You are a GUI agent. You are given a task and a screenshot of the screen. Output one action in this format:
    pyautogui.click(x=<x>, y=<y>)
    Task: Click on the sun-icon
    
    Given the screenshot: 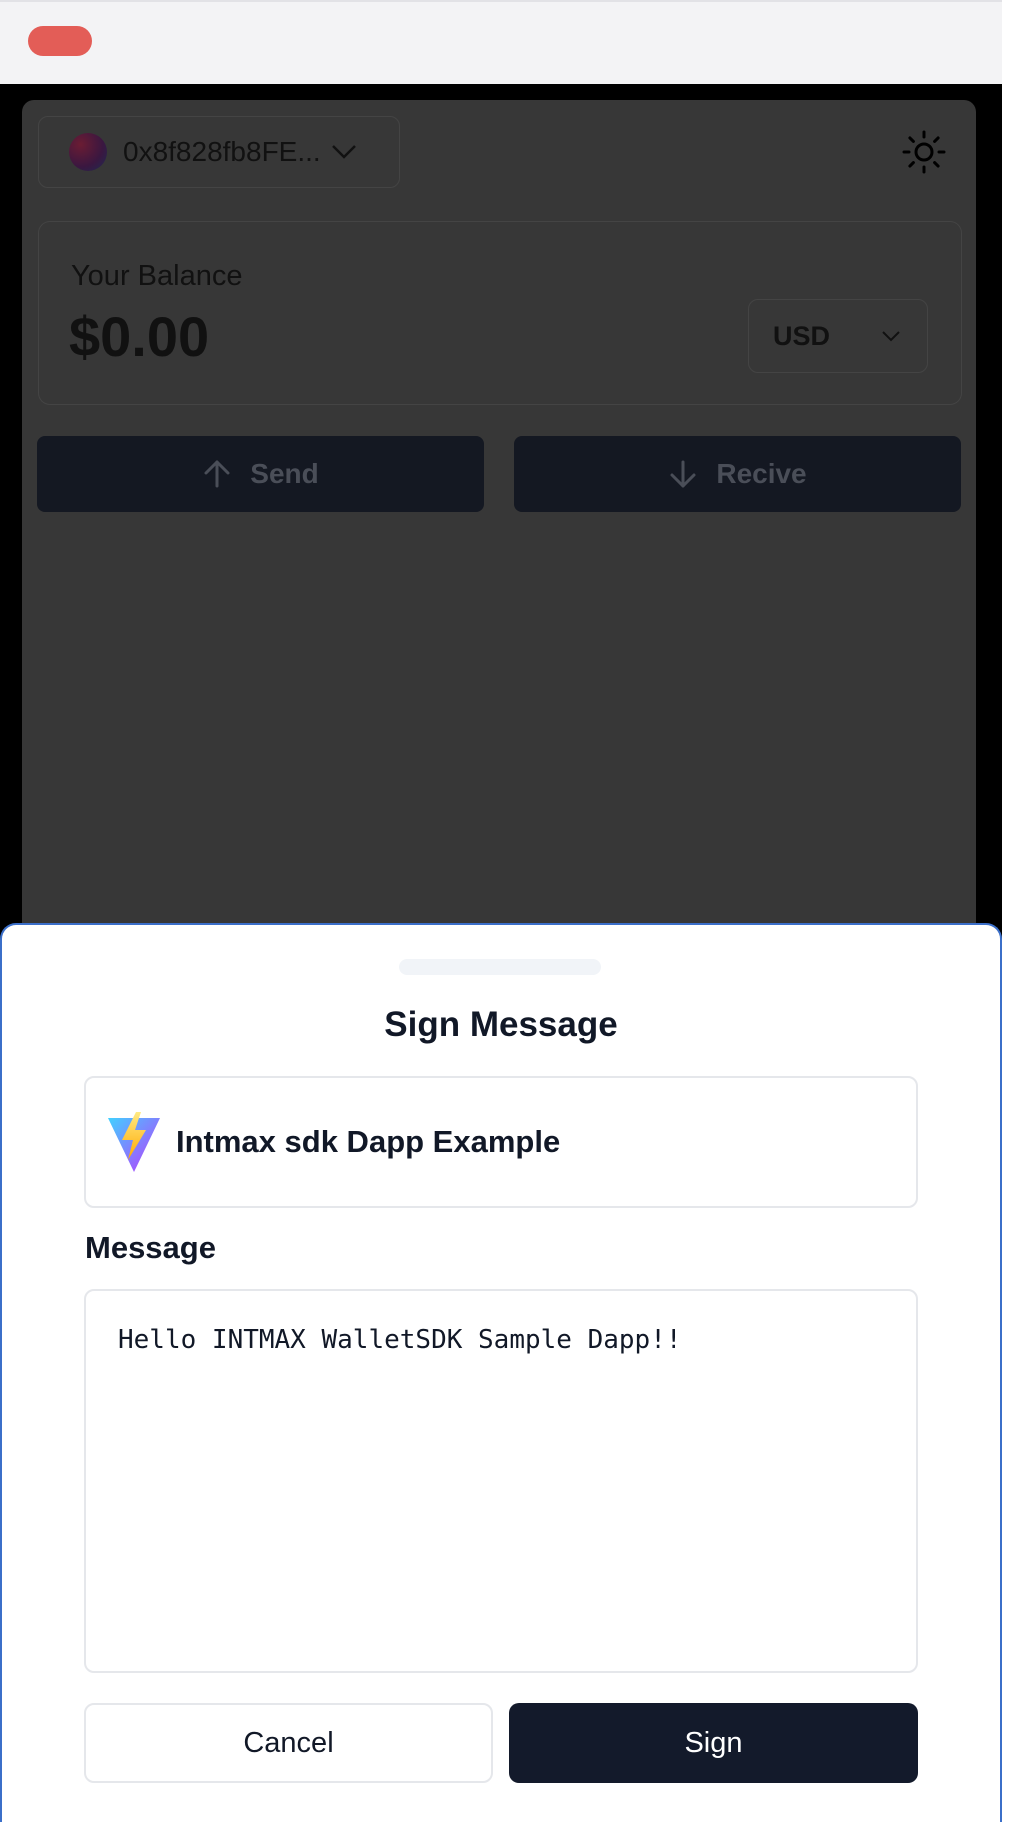 What is the action you would take?
    pyautogui.click(x=924, y=152)
    